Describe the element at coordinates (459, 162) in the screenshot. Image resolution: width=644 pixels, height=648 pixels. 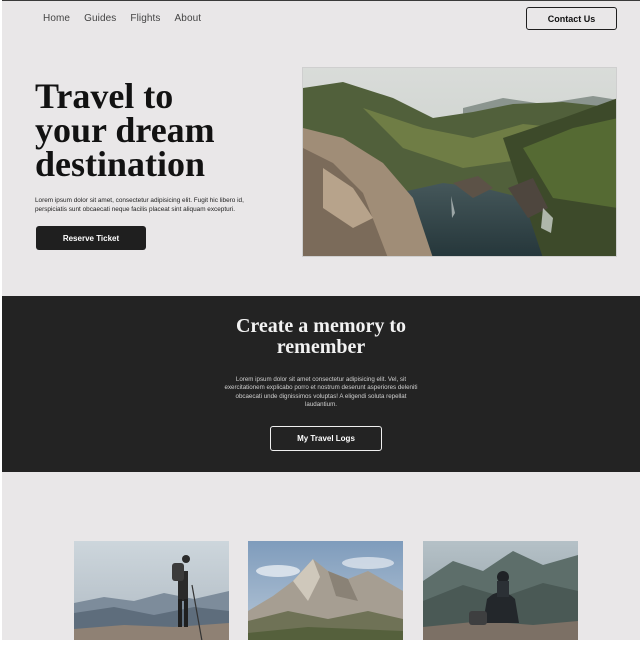
I see `hero-landscape-image` at that location.